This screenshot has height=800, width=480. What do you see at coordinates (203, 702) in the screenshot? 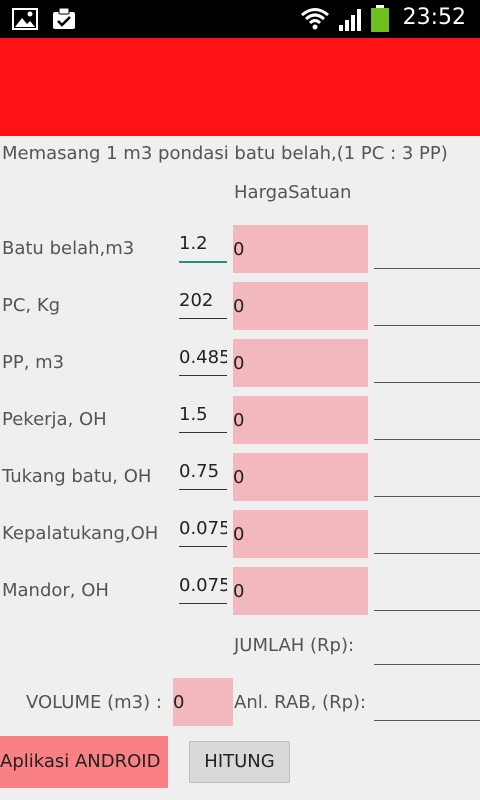
I see `volume-input: 0` at bounding box center [203, 702].